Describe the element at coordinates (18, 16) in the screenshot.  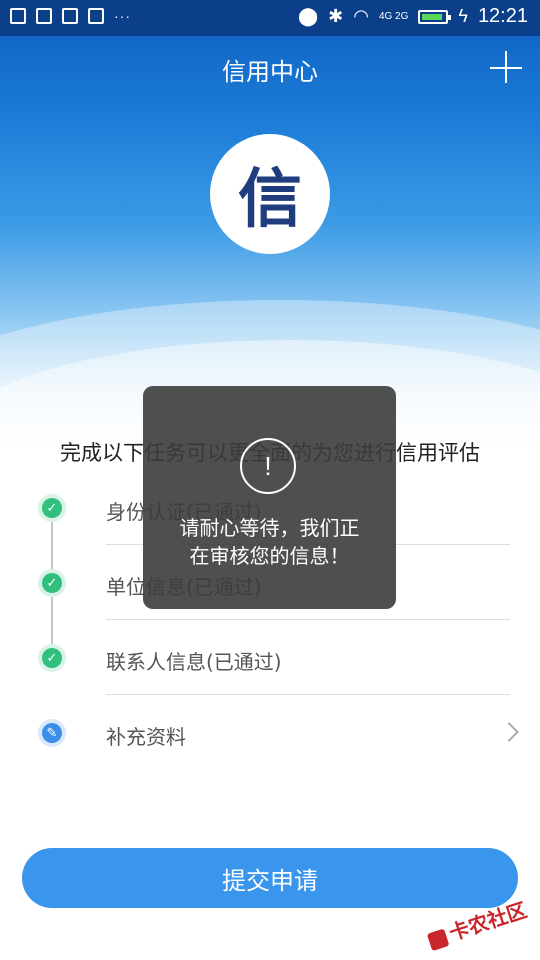
I see `image-icon` at that location.